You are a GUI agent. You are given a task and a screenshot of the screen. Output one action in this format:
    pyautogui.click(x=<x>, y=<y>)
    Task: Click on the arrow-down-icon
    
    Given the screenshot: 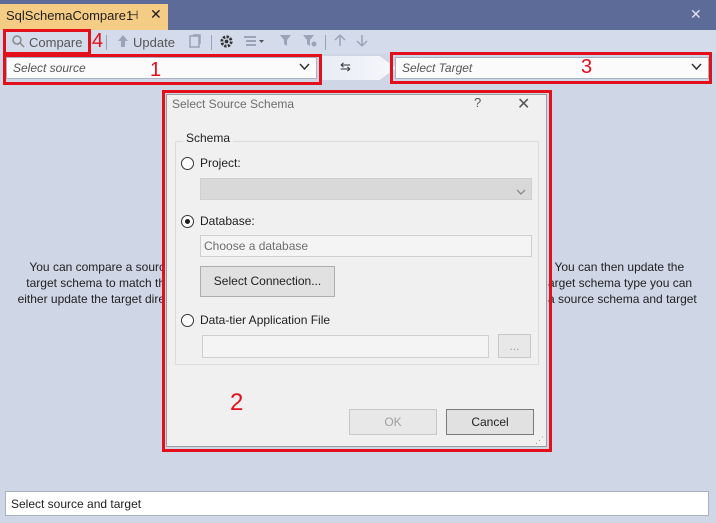 What is the action you would take?
    pyautogui.click(x=362, y=42)
    